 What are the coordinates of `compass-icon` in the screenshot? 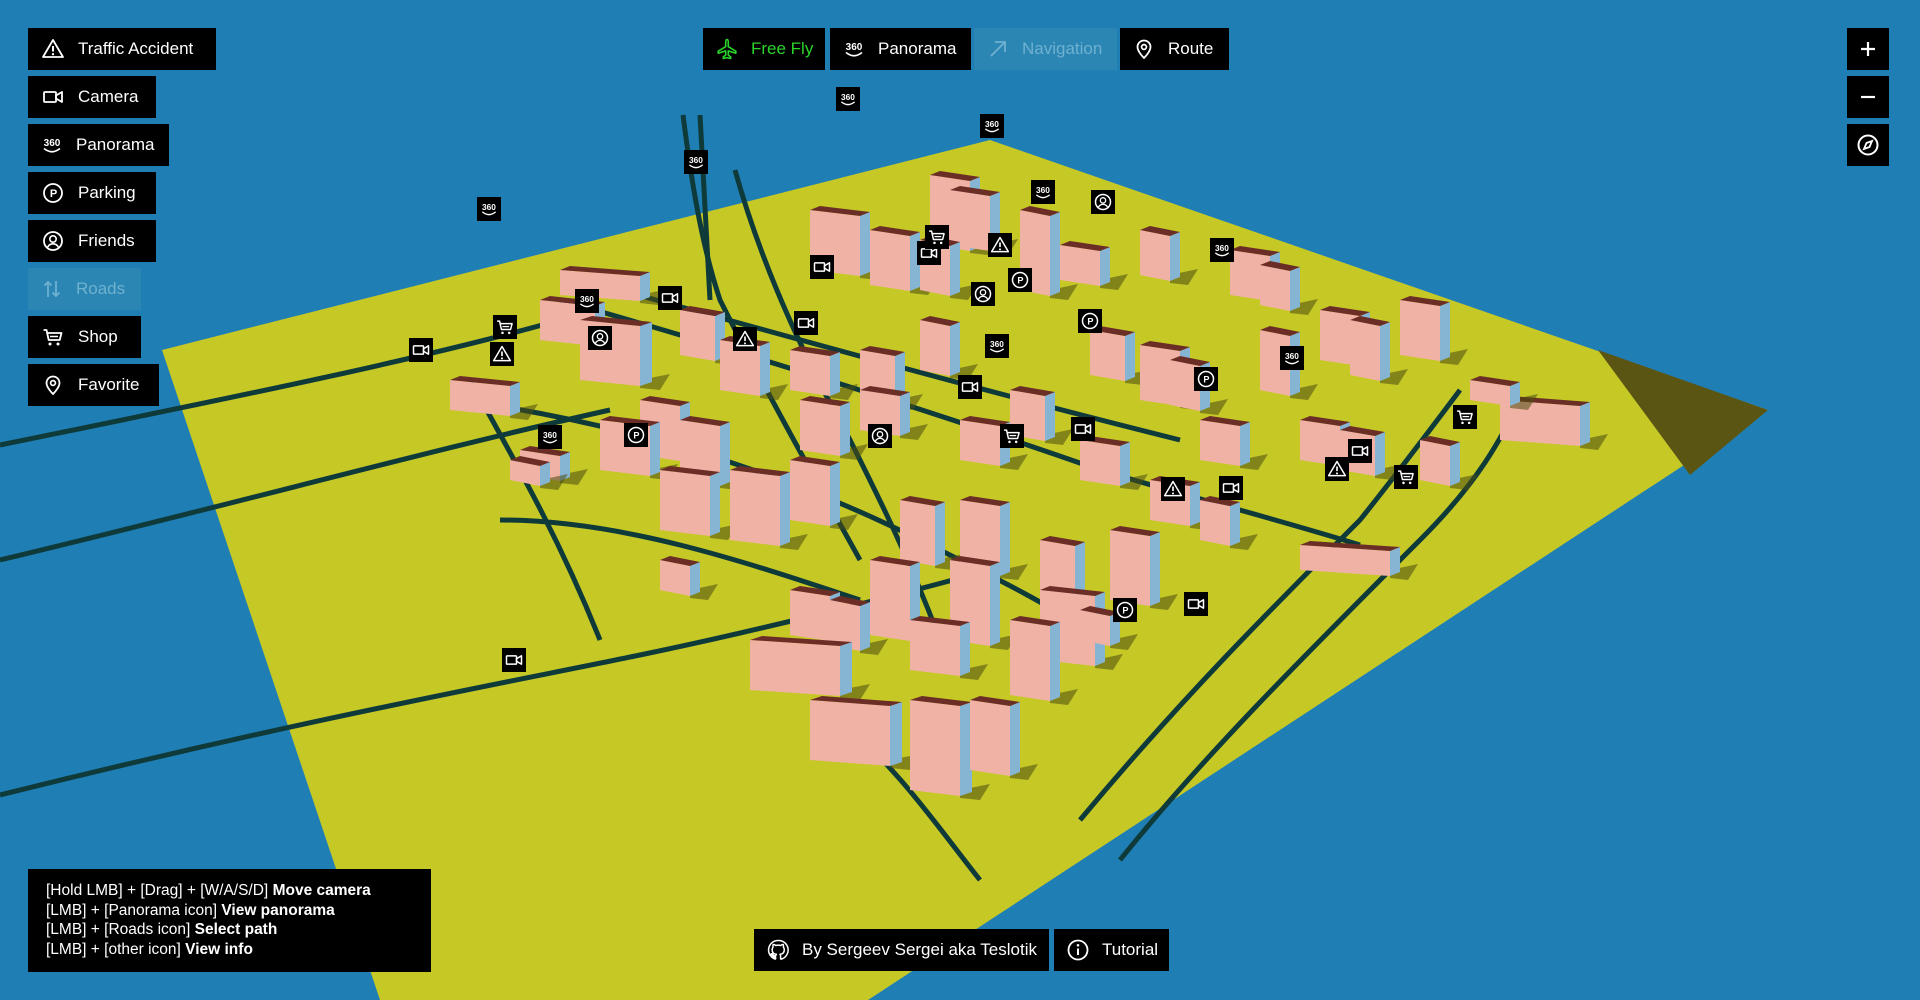 It's located at (1868, 145).